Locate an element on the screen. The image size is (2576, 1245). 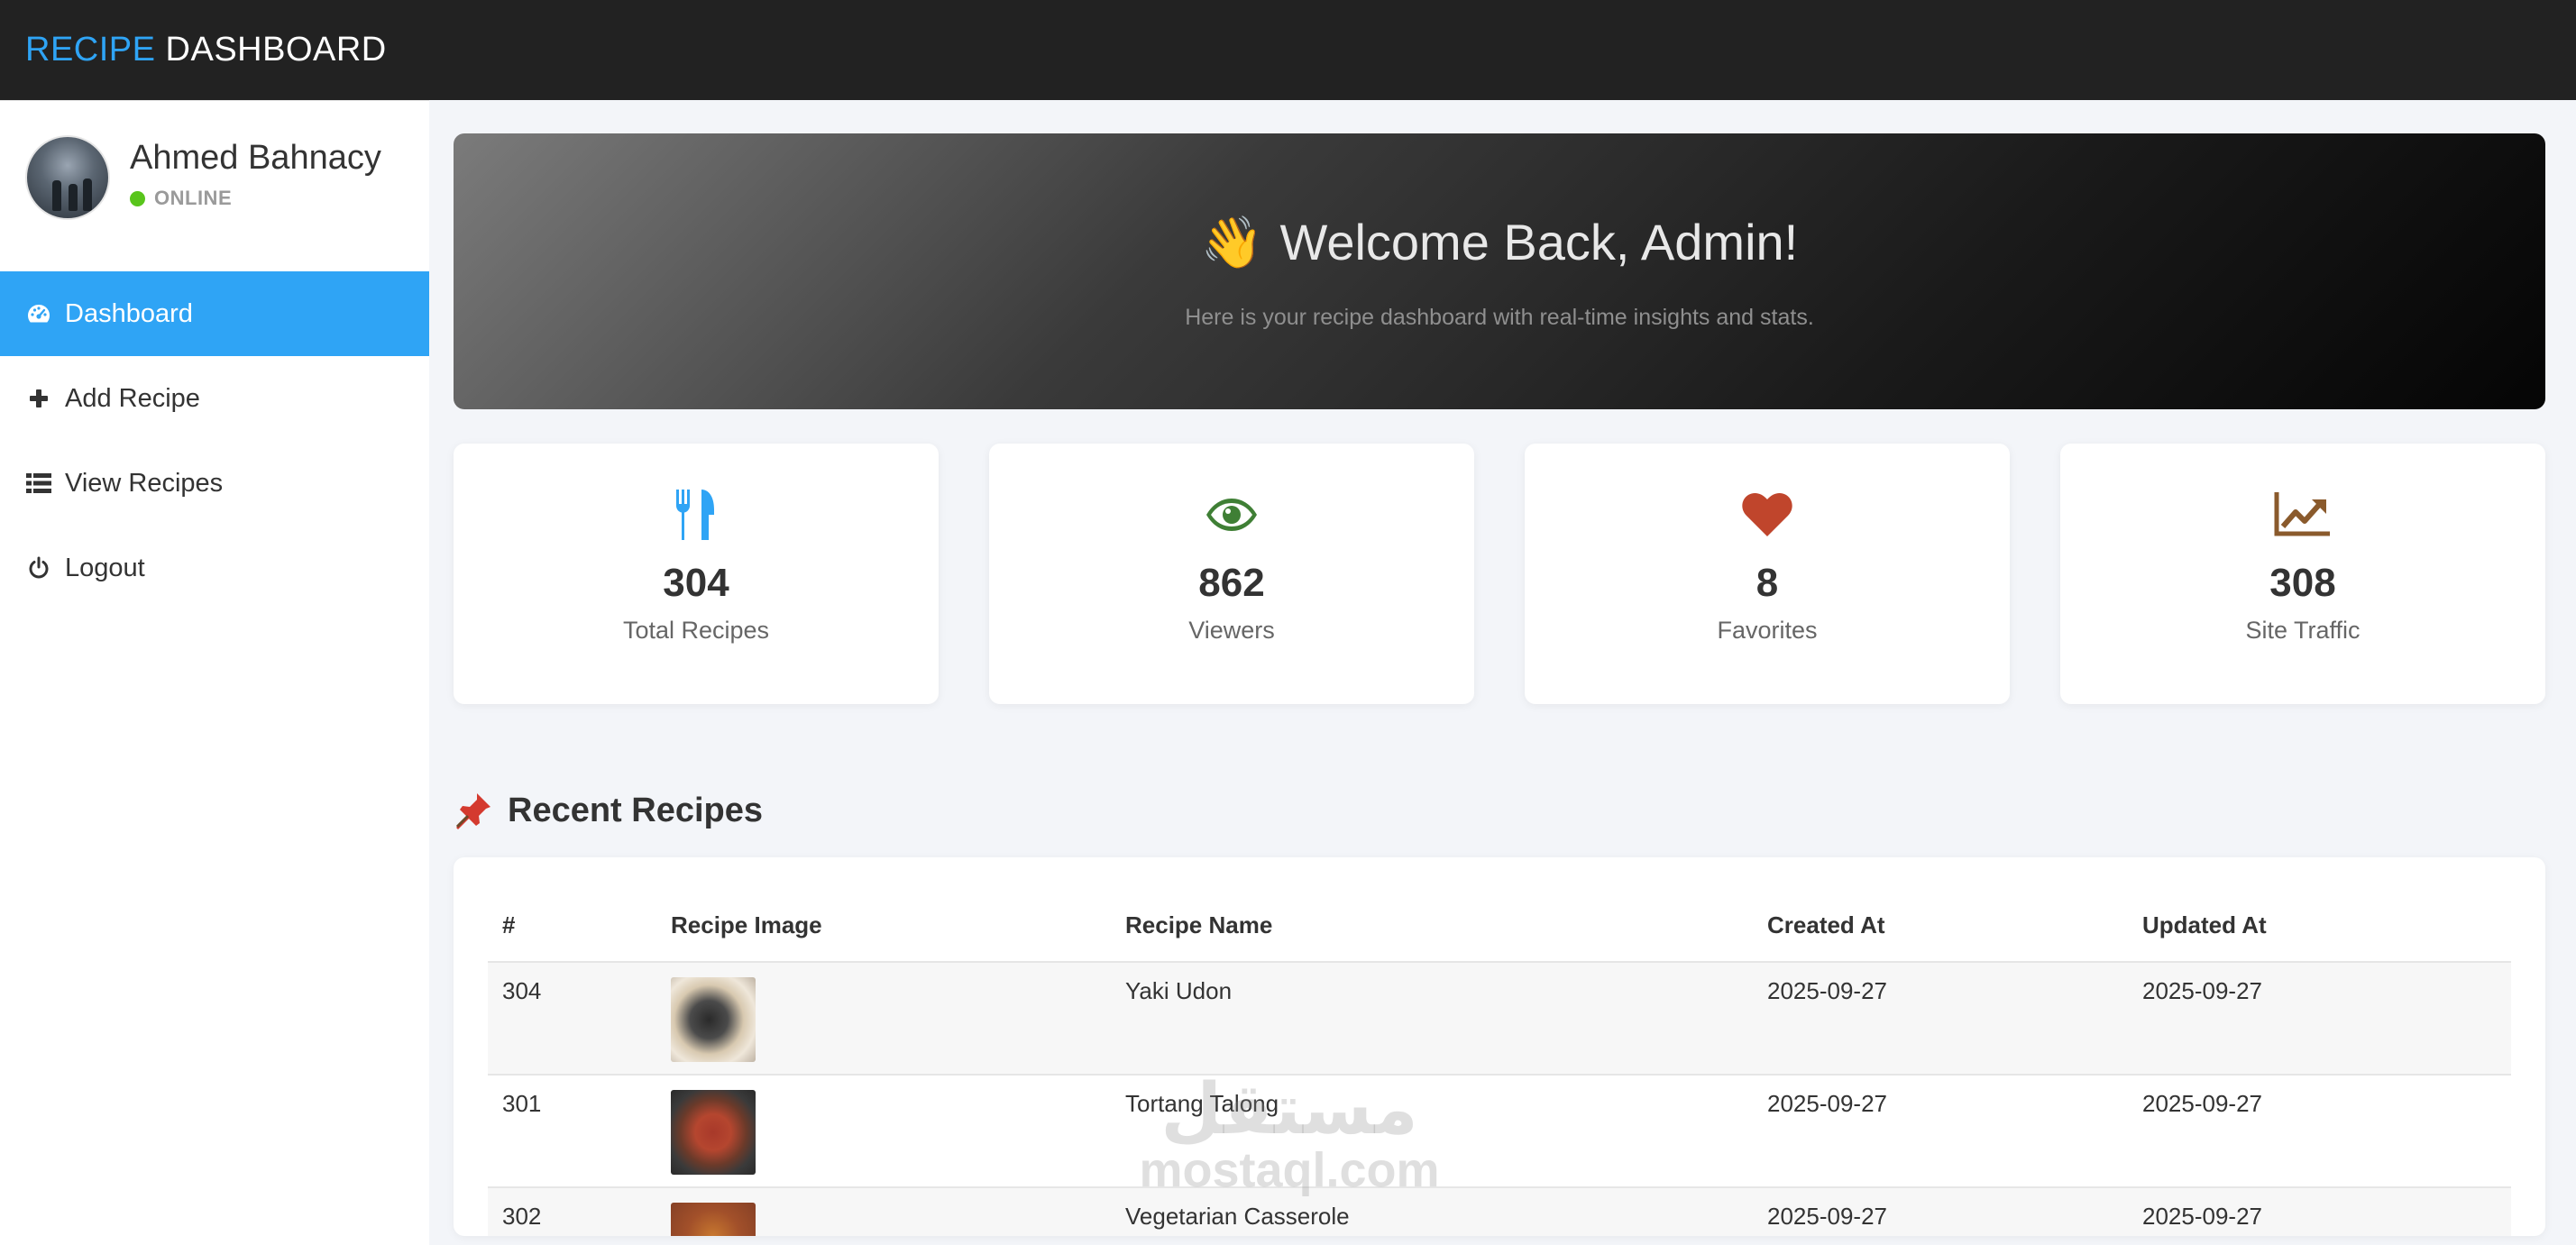
stat-label: Site Traffic is located at coordinates (2303, 630).